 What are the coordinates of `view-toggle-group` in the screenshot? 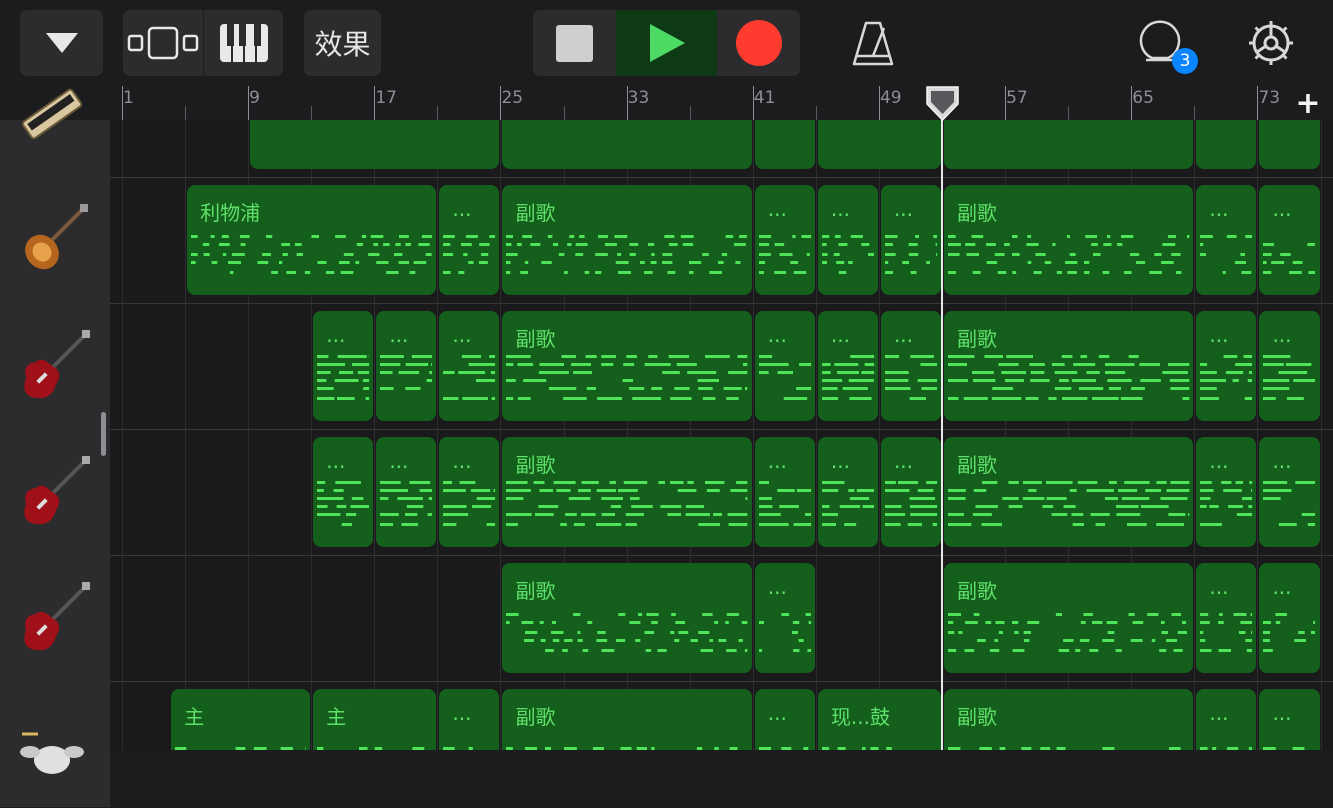 It's located at (203, 43).